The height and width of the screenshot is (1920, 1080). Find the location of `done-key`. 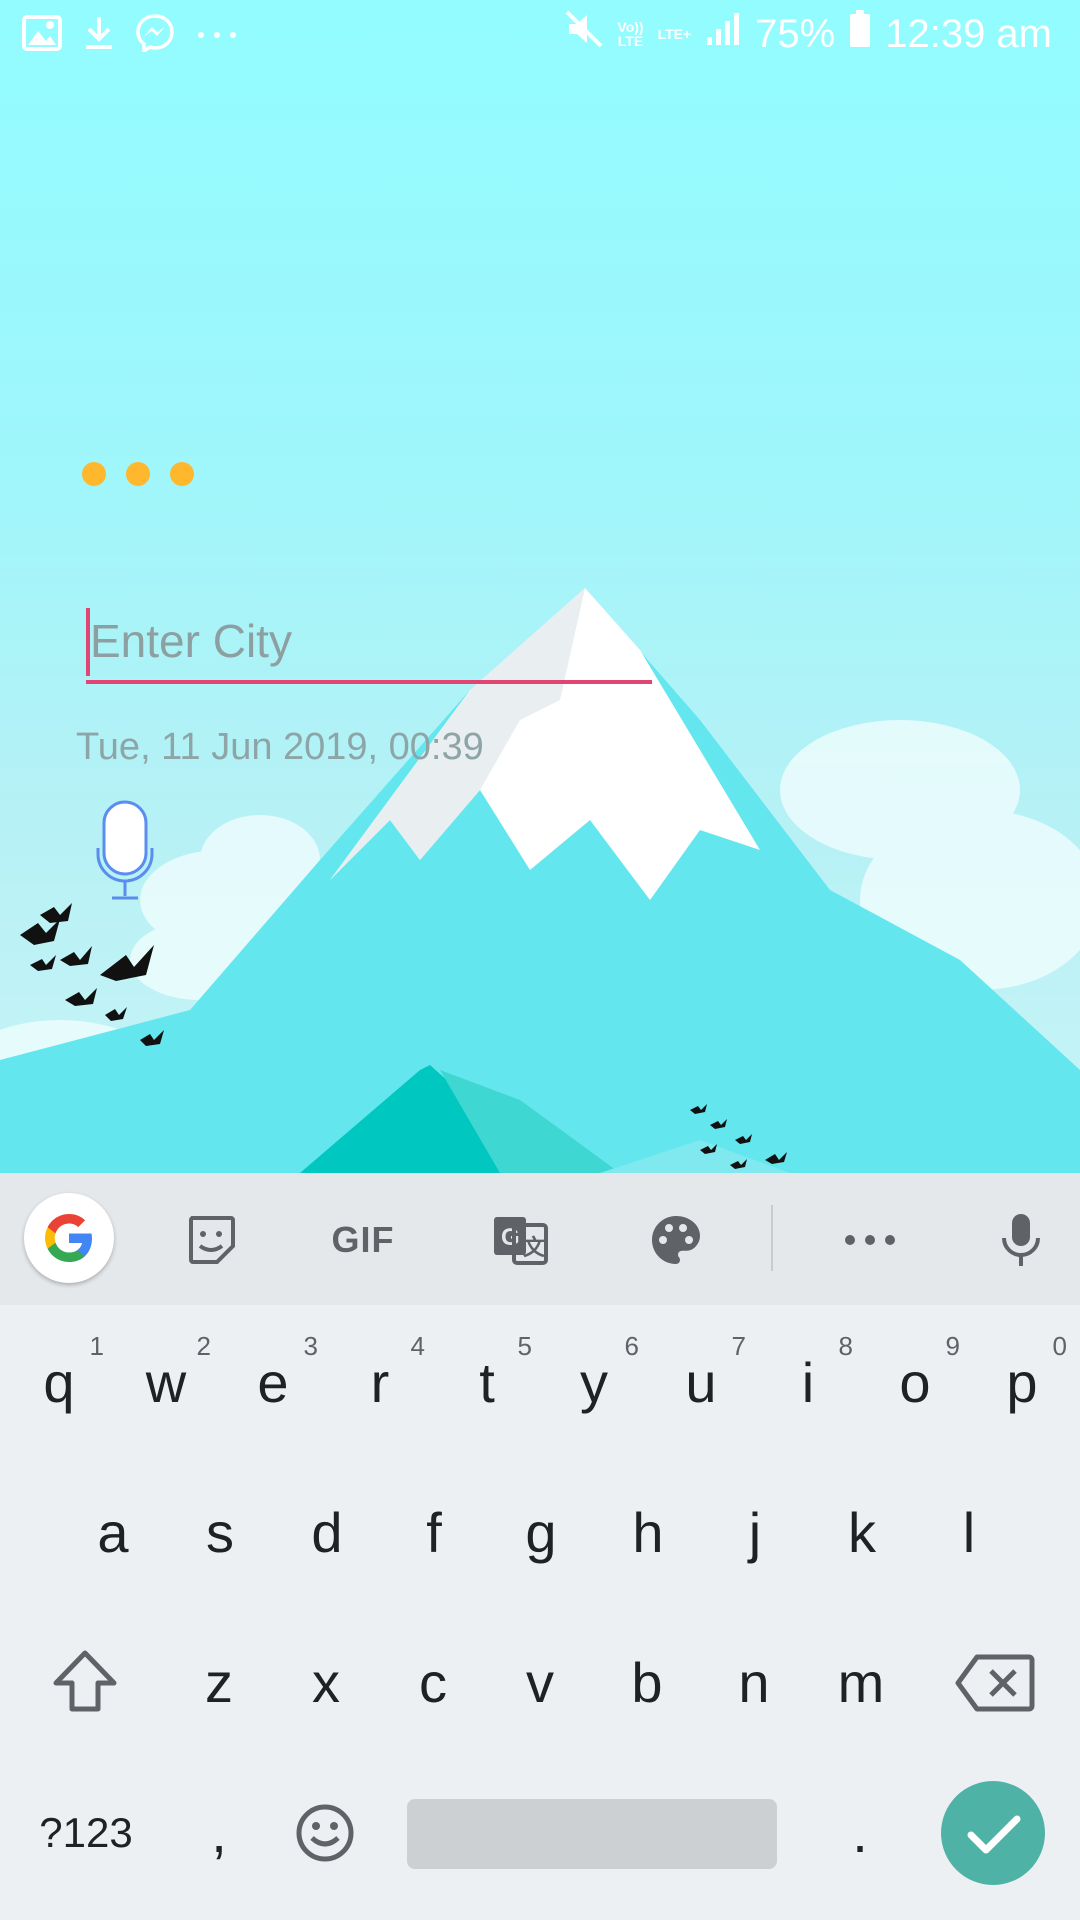

done-key is located at coordinates (993, 1833).